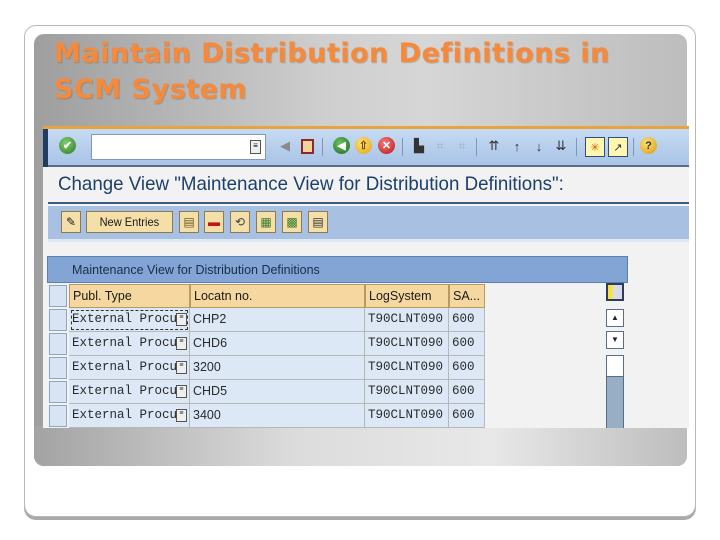 The height and width of the screenshot is (540, 720). I want to click on slide-title-line2: SCM System, so click(150, 89).